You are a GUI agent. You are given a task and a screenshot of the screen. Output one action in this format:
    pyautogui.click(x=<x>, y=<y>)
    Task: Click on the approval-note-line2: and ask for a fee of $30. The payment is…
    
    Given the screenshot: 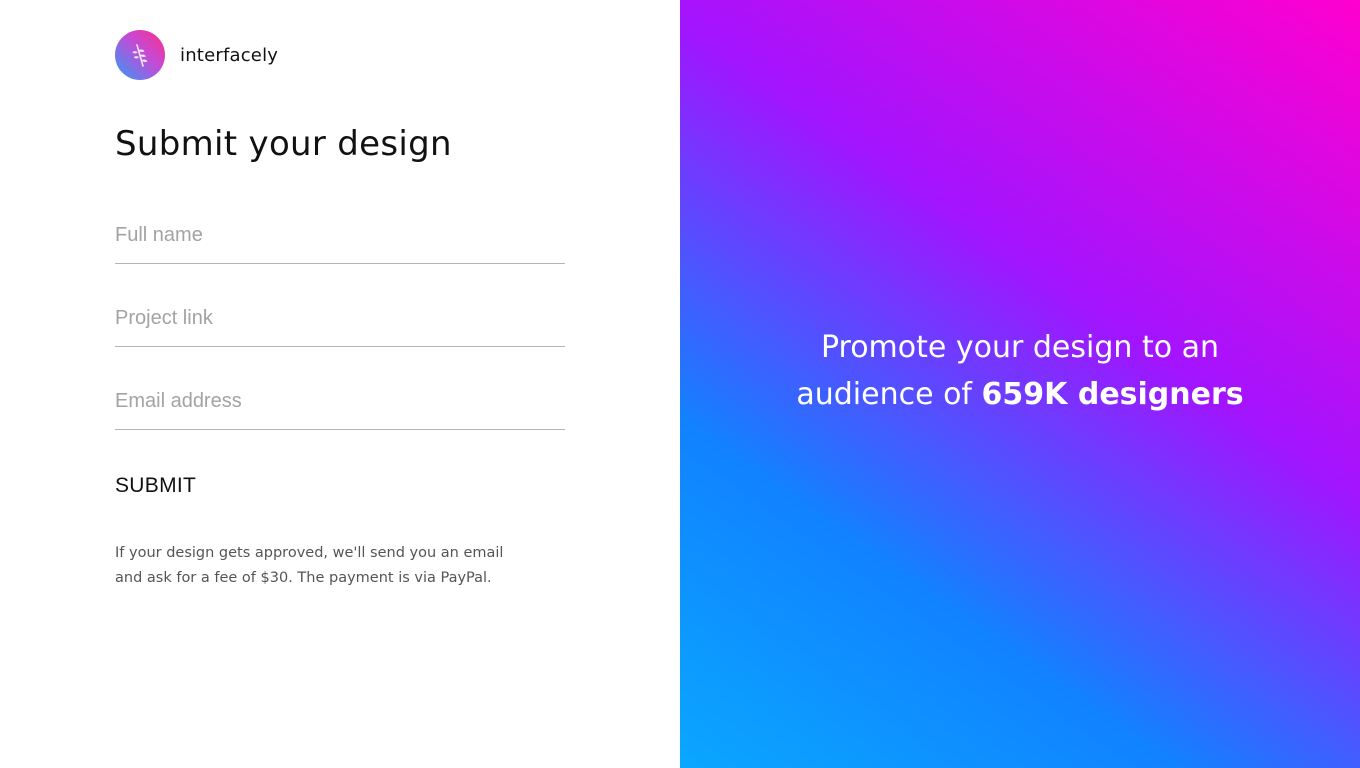 What is the action you would take?
    pyautogui.click(x=303, y=578)
    